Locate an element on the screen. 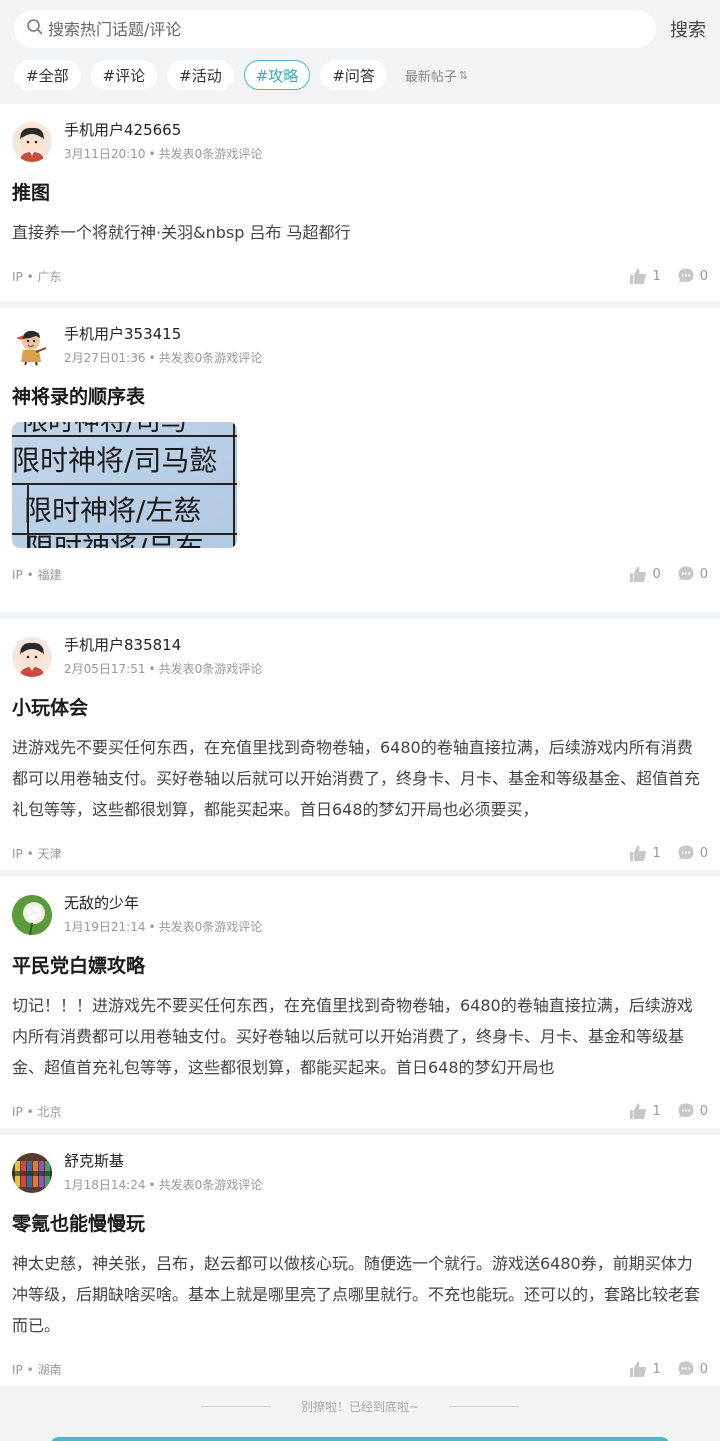 This screenshot has height=1441, width=720. ip-region: 湖南 is located at coordinates (49, 1369).